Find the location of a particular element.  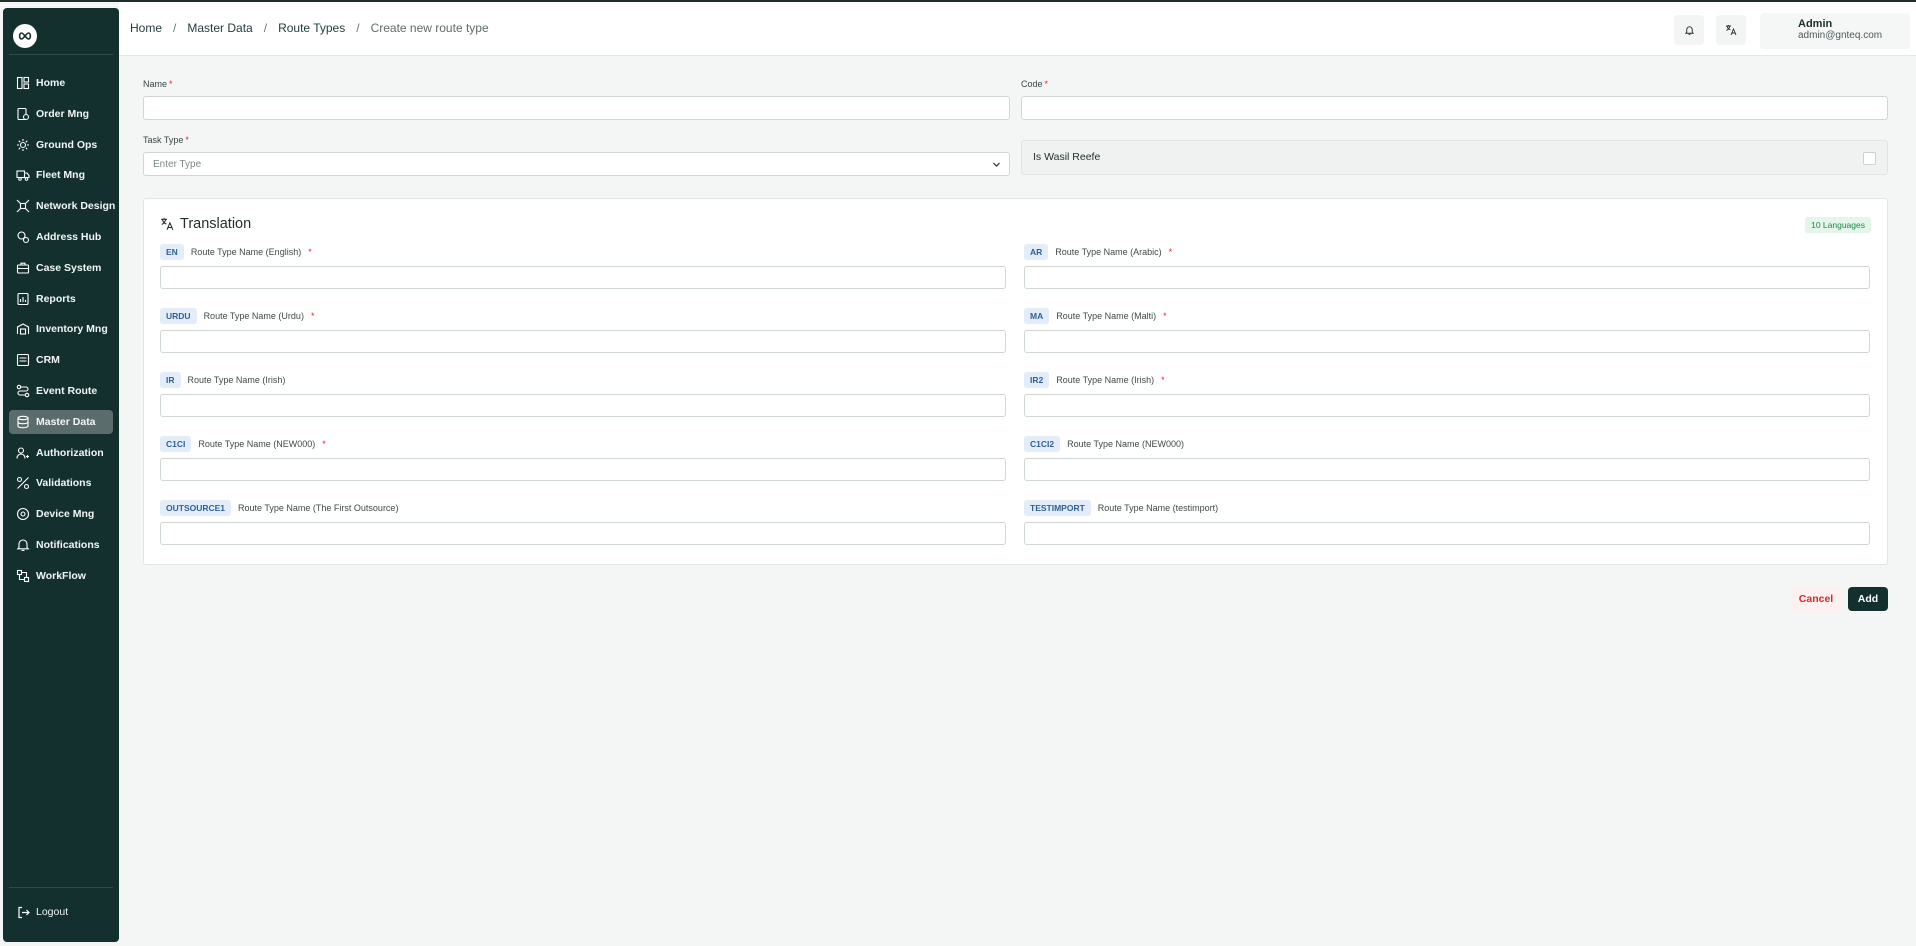

sidebar-item-ground-ops: Ground Ops is located at coordinates (61, 145).